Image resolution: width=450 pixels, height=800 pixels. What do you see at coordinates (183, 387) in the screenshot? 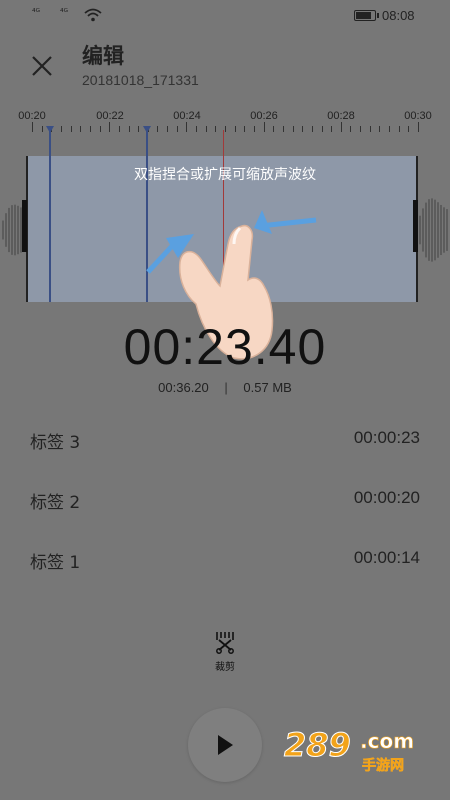
I see `duration: 00:36.20` at bounding box center [183, 387].